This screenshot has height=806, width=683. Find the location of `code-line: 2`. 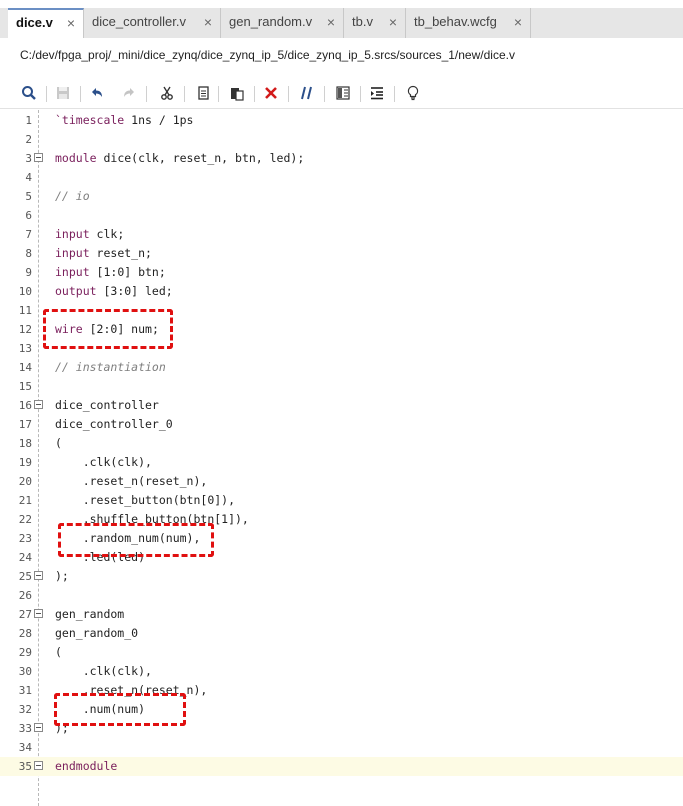

code-line: 2 is located at coordinates (341, 139).